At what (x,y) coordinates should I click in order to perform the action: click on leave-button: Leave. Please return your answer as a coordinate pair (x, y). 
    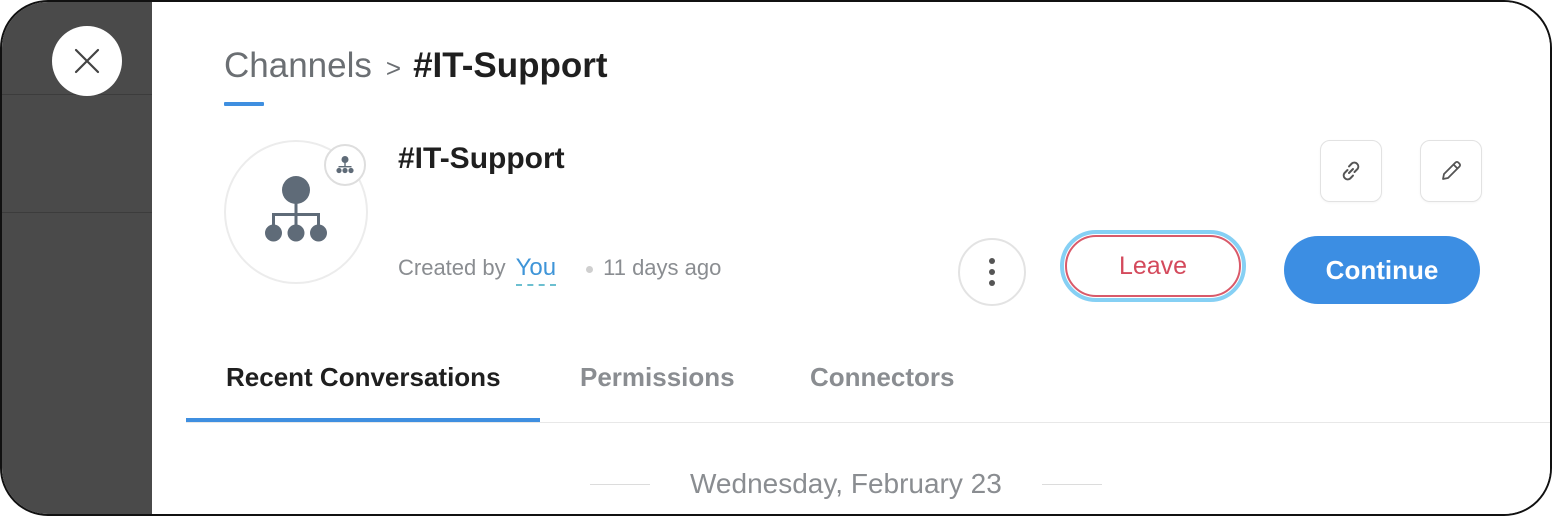
    Looking at the image, I should click on (1153, 266).